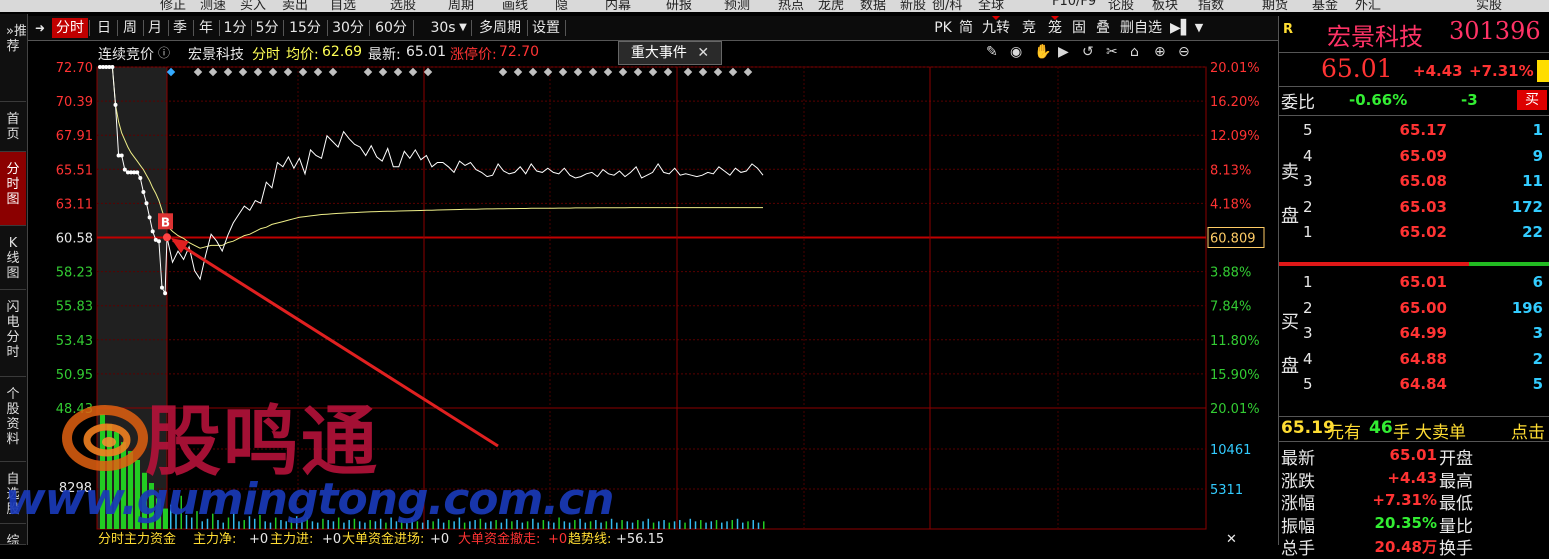  I want to click on trade-button: 买, so click(1532, 100).